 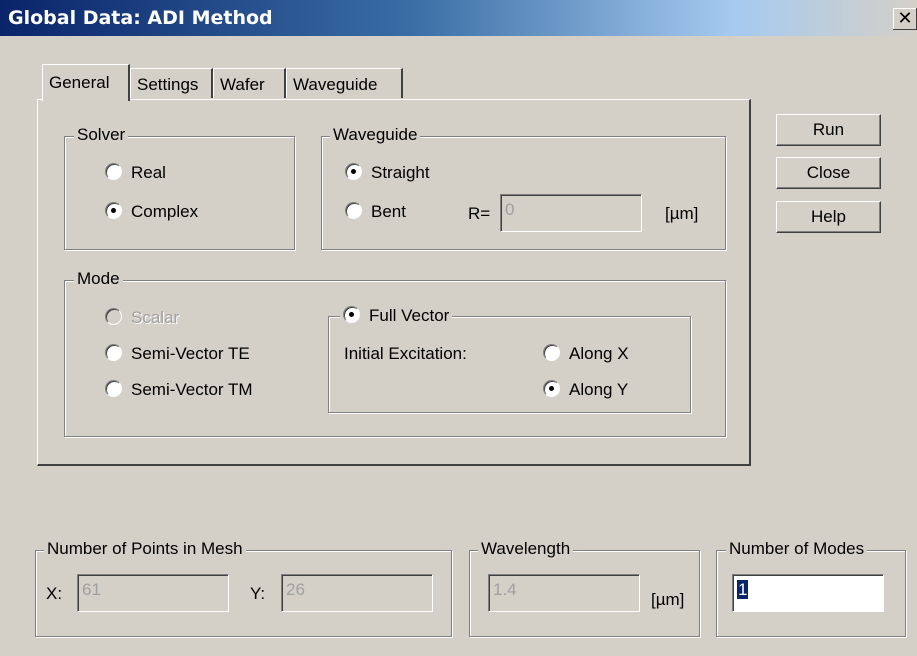 I want to click on solver-complex-radio: Complex, so click(x=151, y=212).